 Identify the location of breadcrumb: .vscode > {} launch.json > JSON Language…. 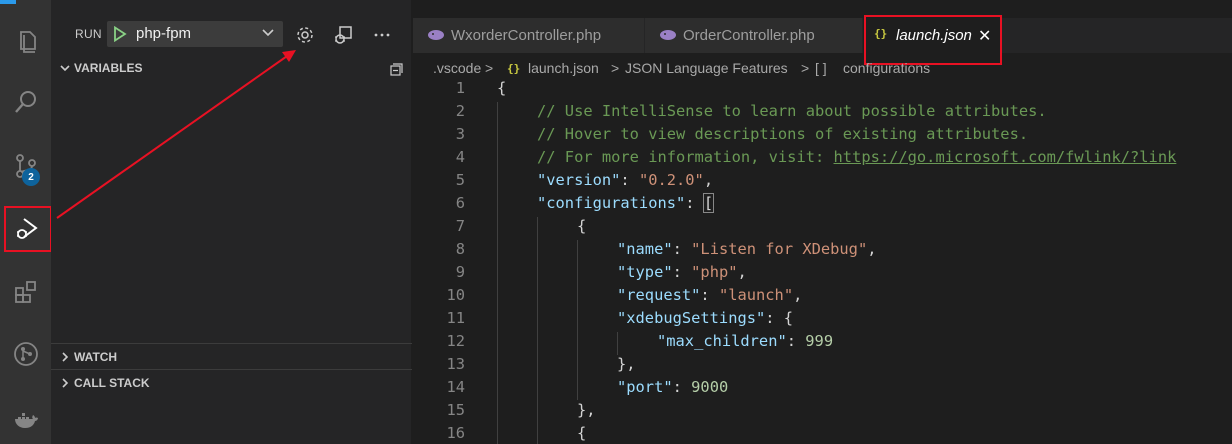
(822, 68).